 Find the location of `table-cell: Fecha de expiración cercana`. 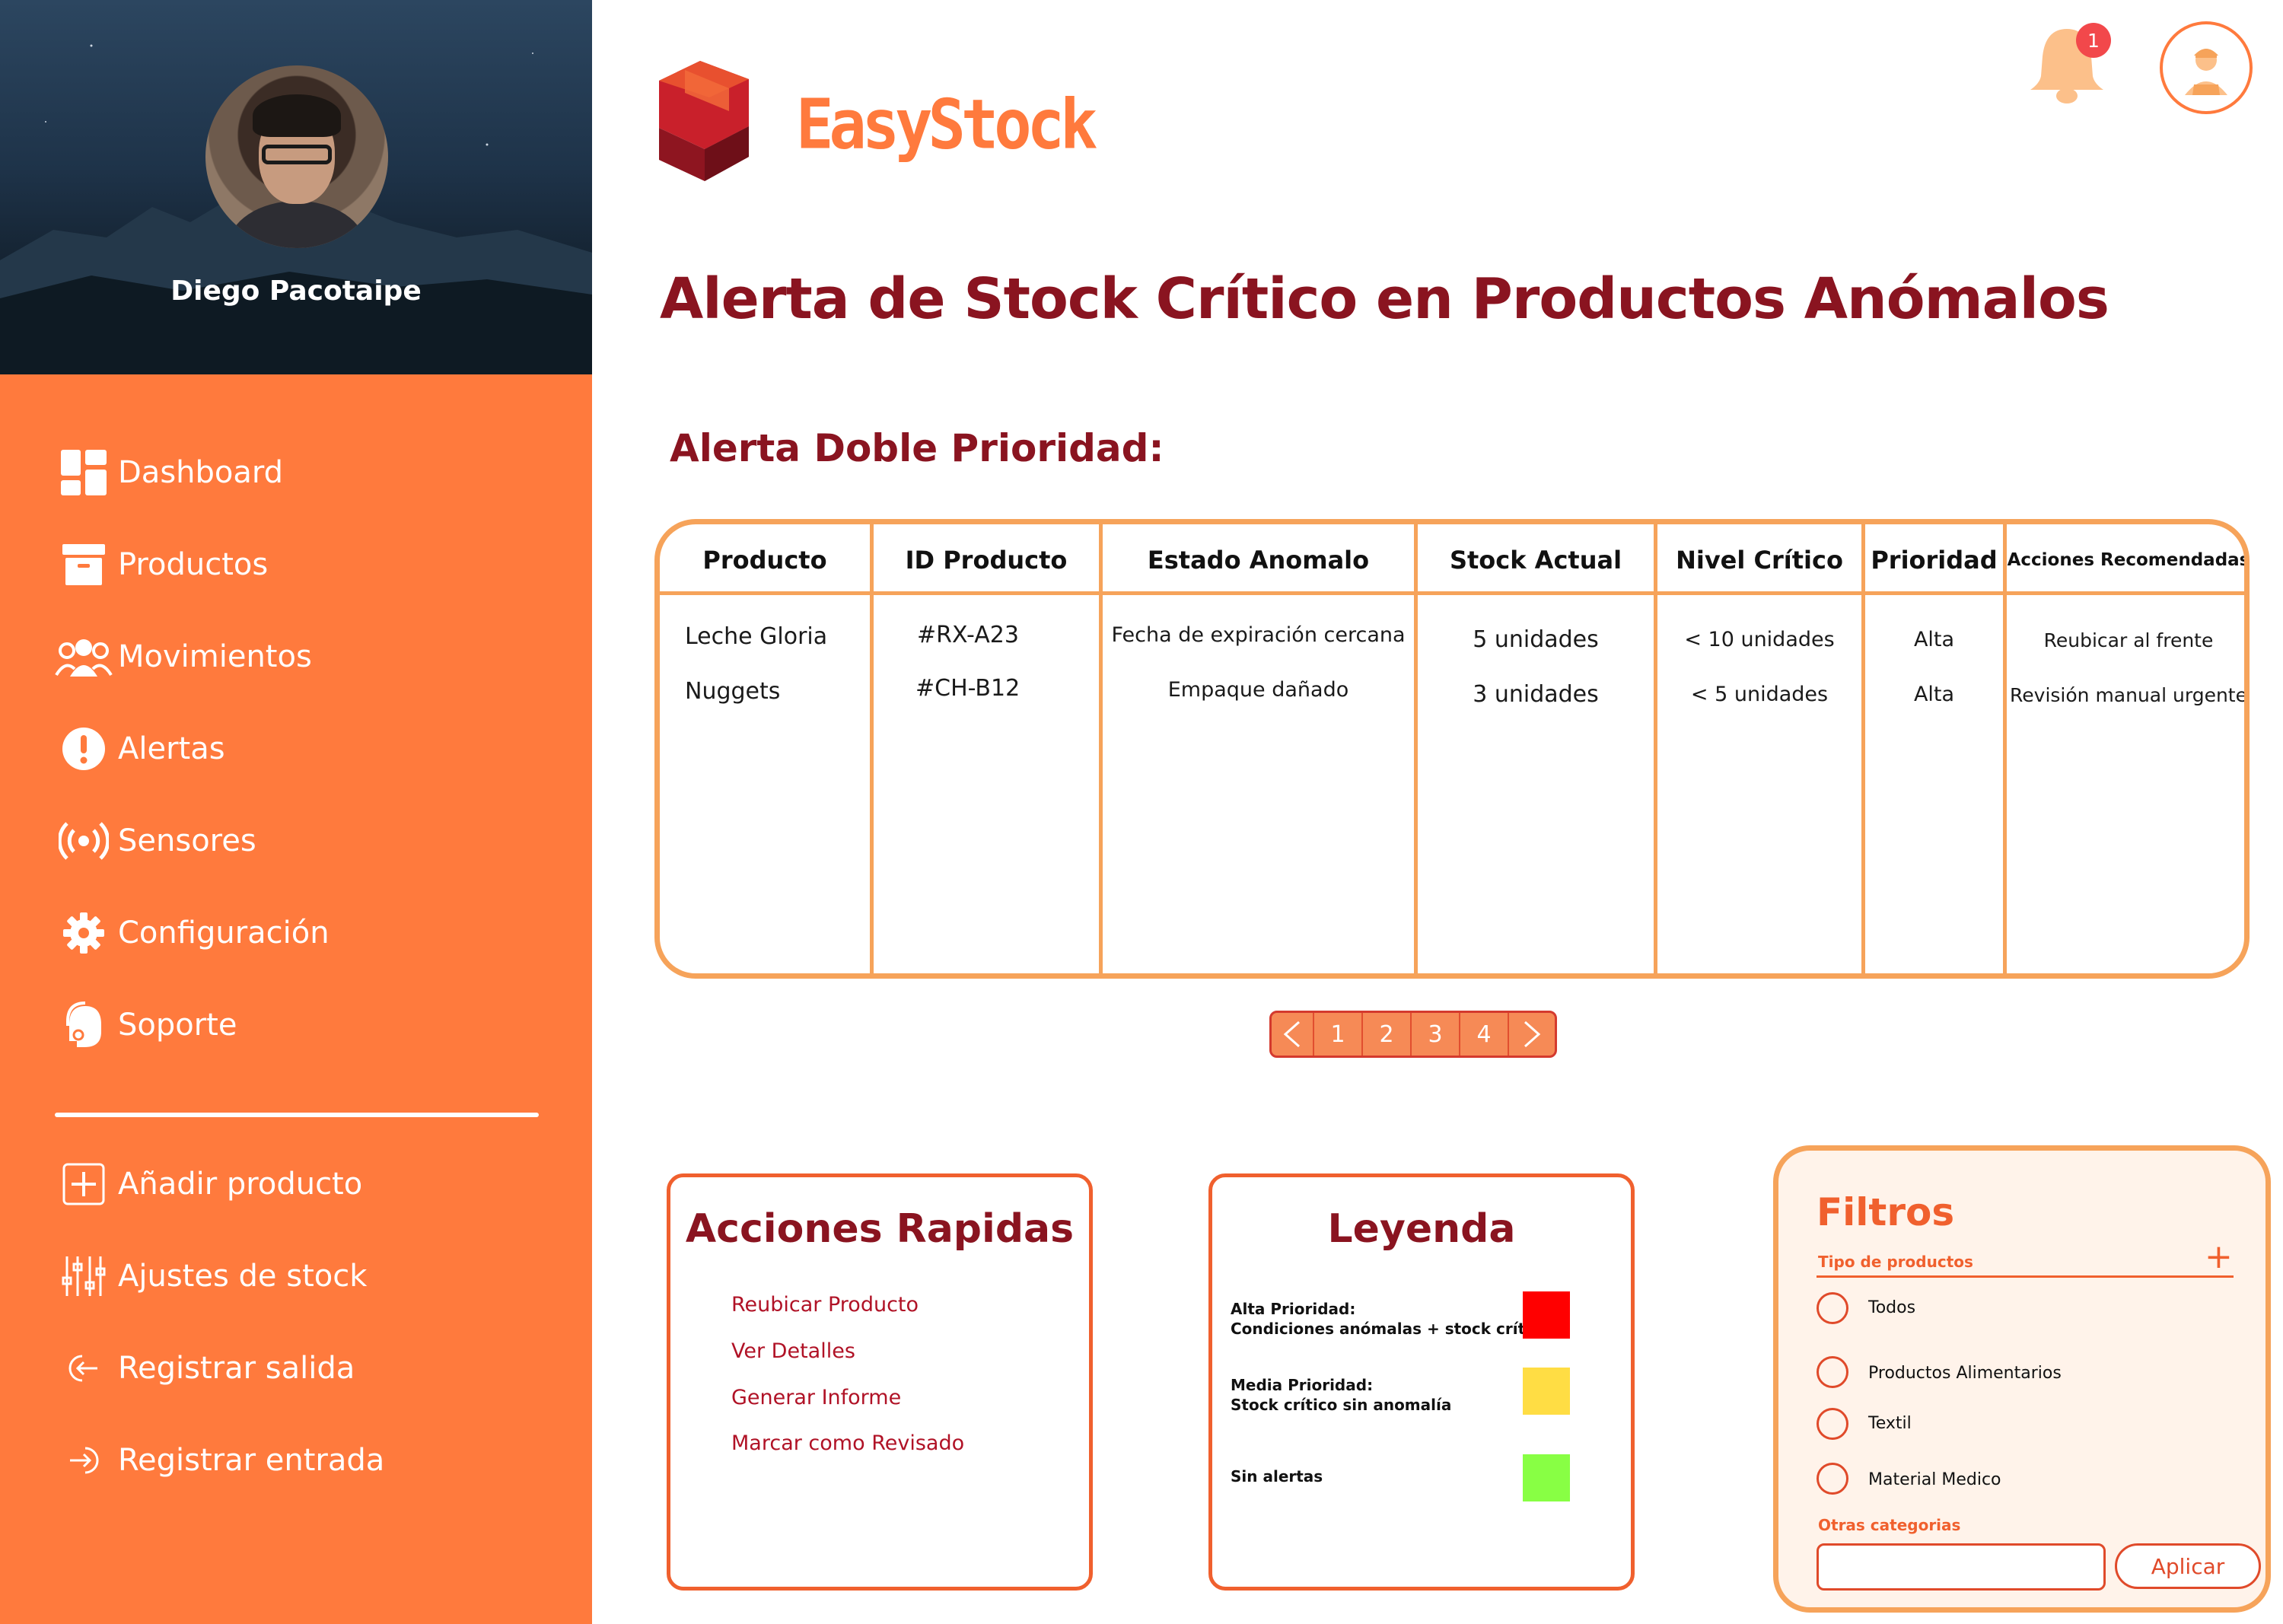

table-cell: Fecha de expiración cercana is located at coordinates (1258, 635).